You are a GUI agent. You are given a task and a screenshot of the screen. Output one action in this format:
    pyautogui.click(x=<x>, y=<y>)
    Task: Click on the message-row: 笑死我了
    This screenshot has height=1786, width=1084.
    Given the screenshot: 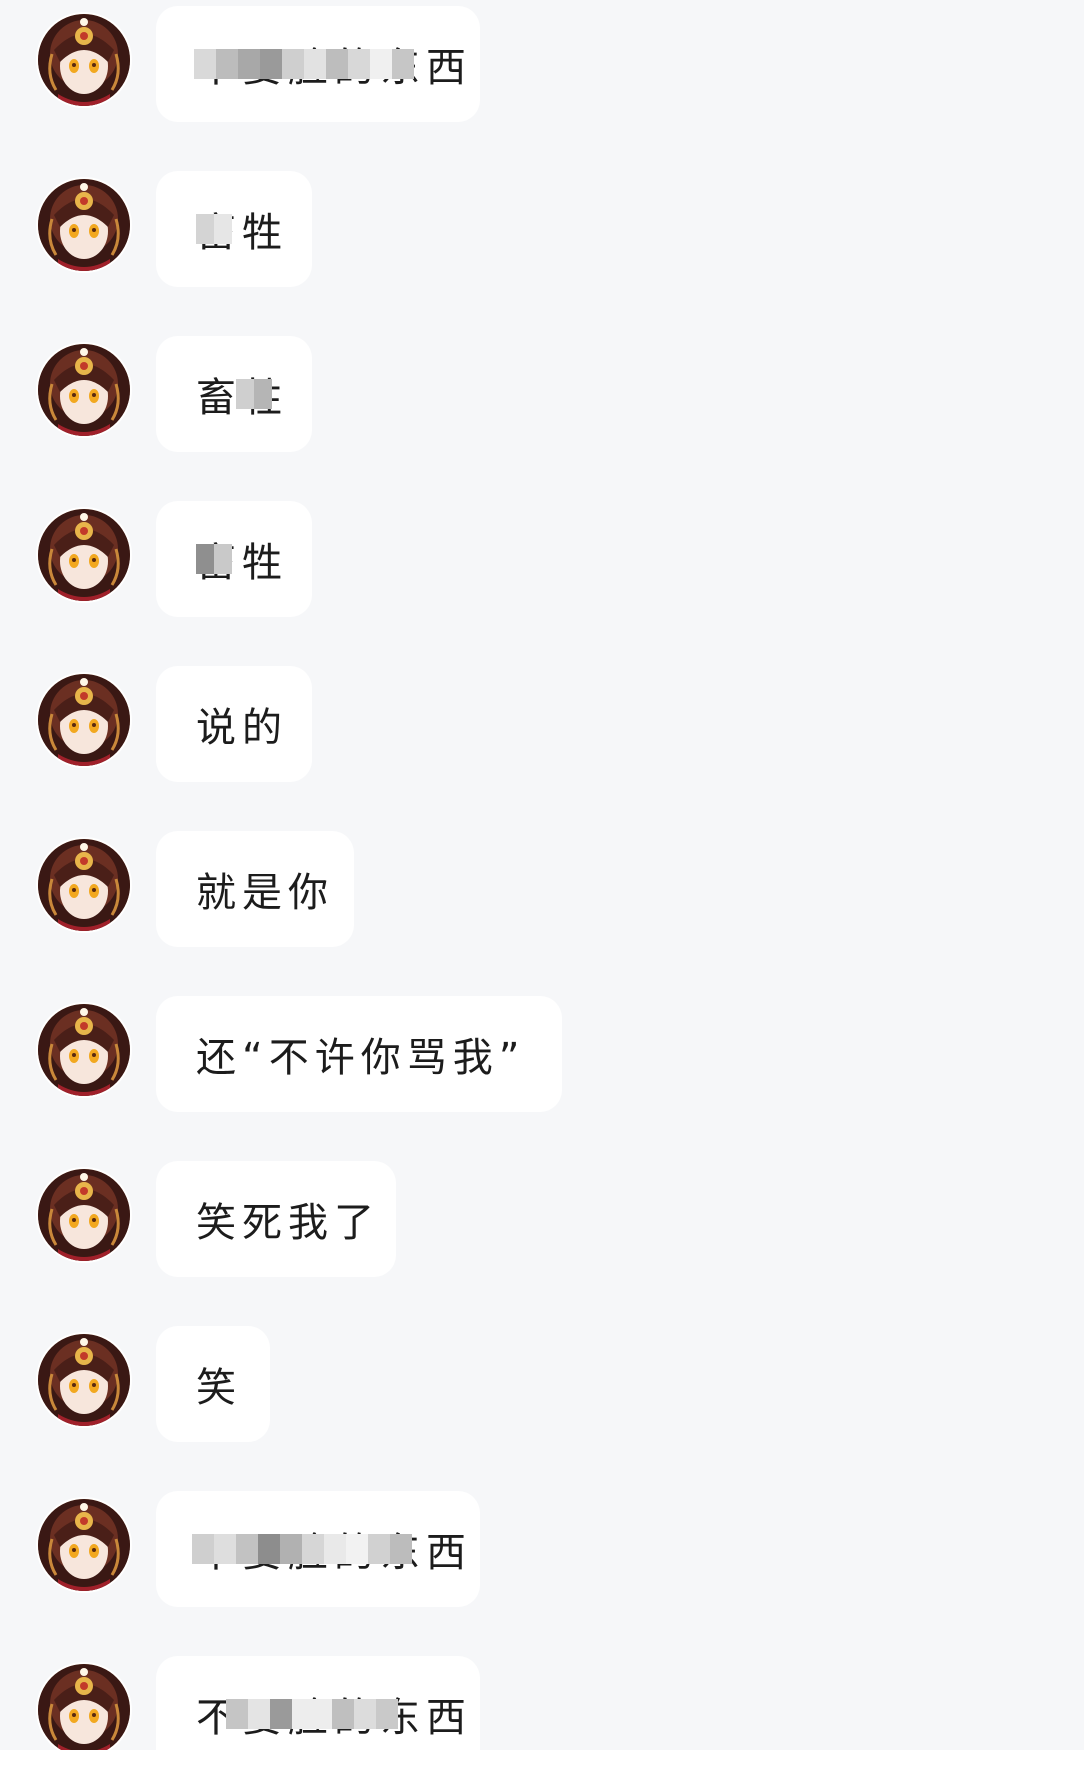 What is the action you would take?
    pyautogui.click(x=542, y=1220)
    